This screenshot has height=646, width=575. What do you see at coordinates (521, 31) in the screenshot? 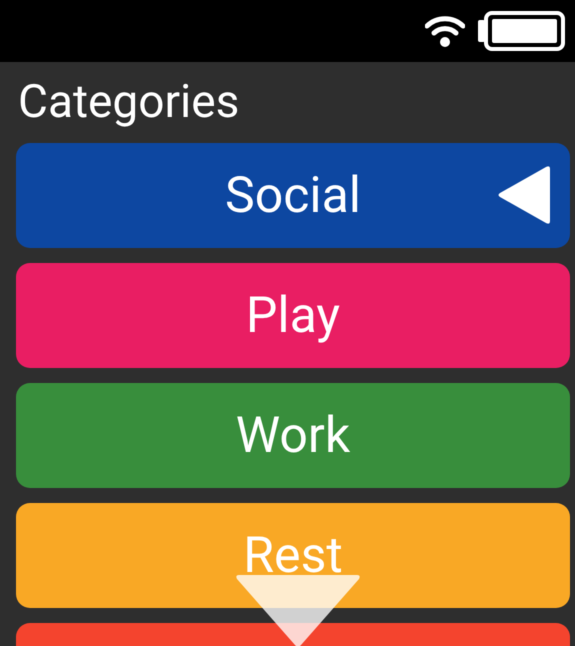
I see `battery-icon` at bounding box center [521, 31].